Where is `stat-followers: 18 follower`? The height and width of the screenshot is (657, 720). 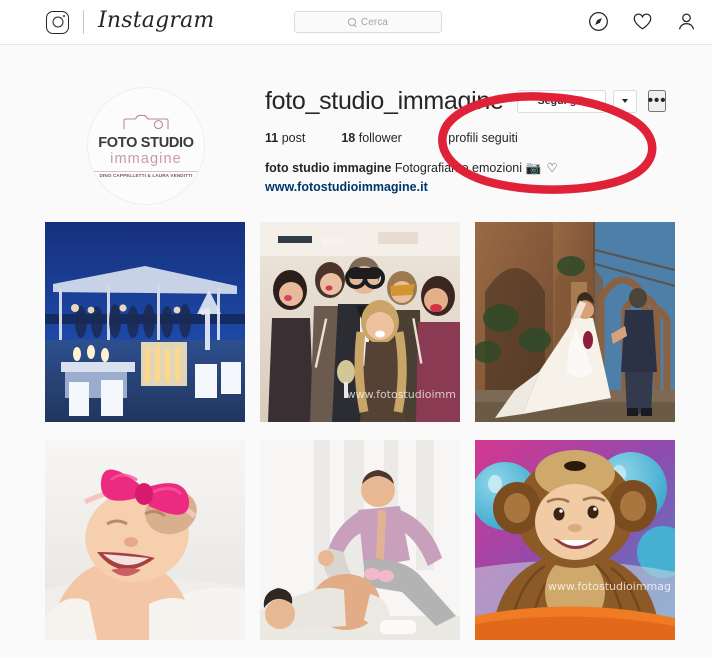 stat-followers: 18 follower is located at coordinates (371, 138).